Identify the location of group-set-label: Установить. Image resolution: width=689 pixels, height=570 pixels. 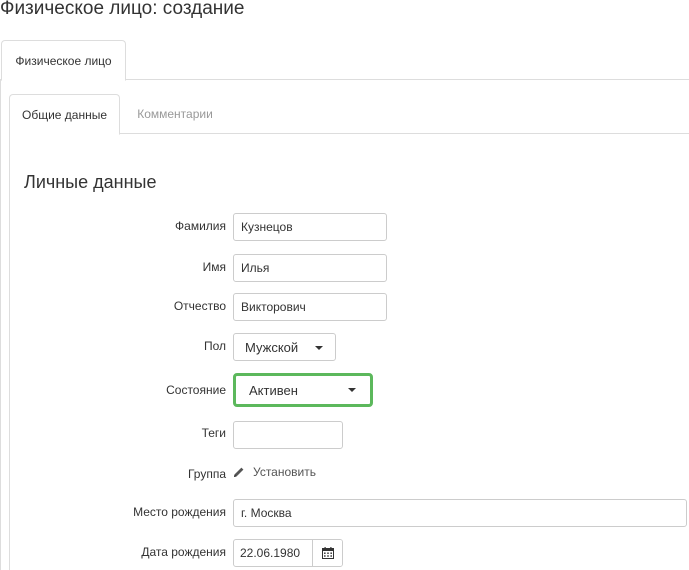
(284, 472).